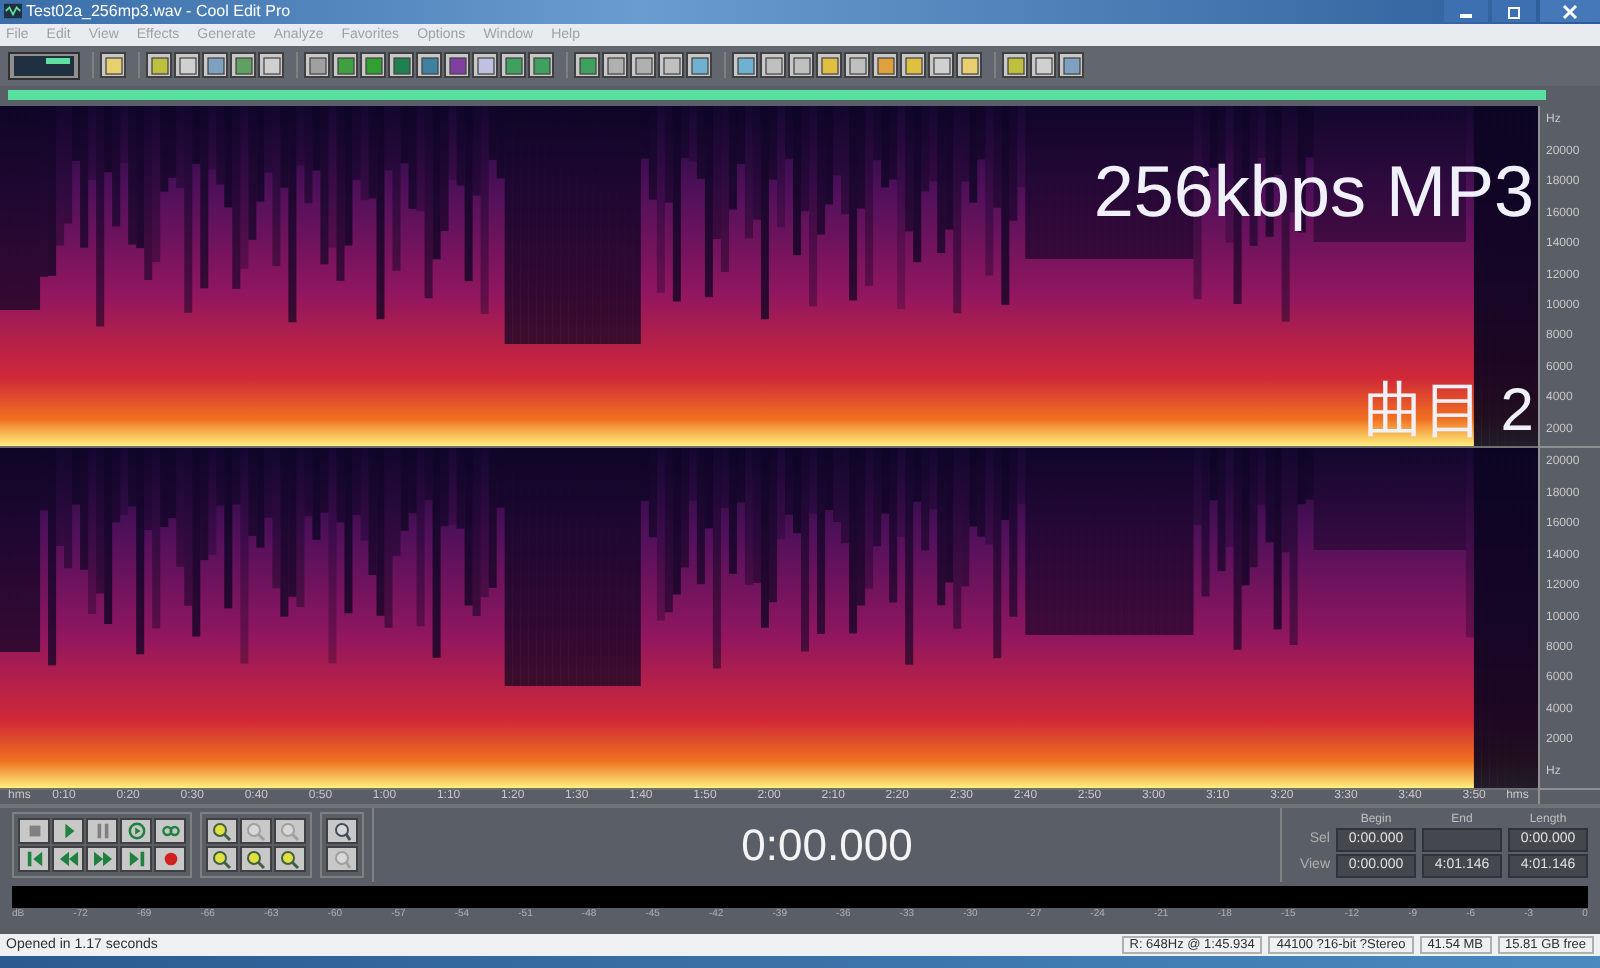  I want to click on zoom-in-left-button, so click(222, 859).